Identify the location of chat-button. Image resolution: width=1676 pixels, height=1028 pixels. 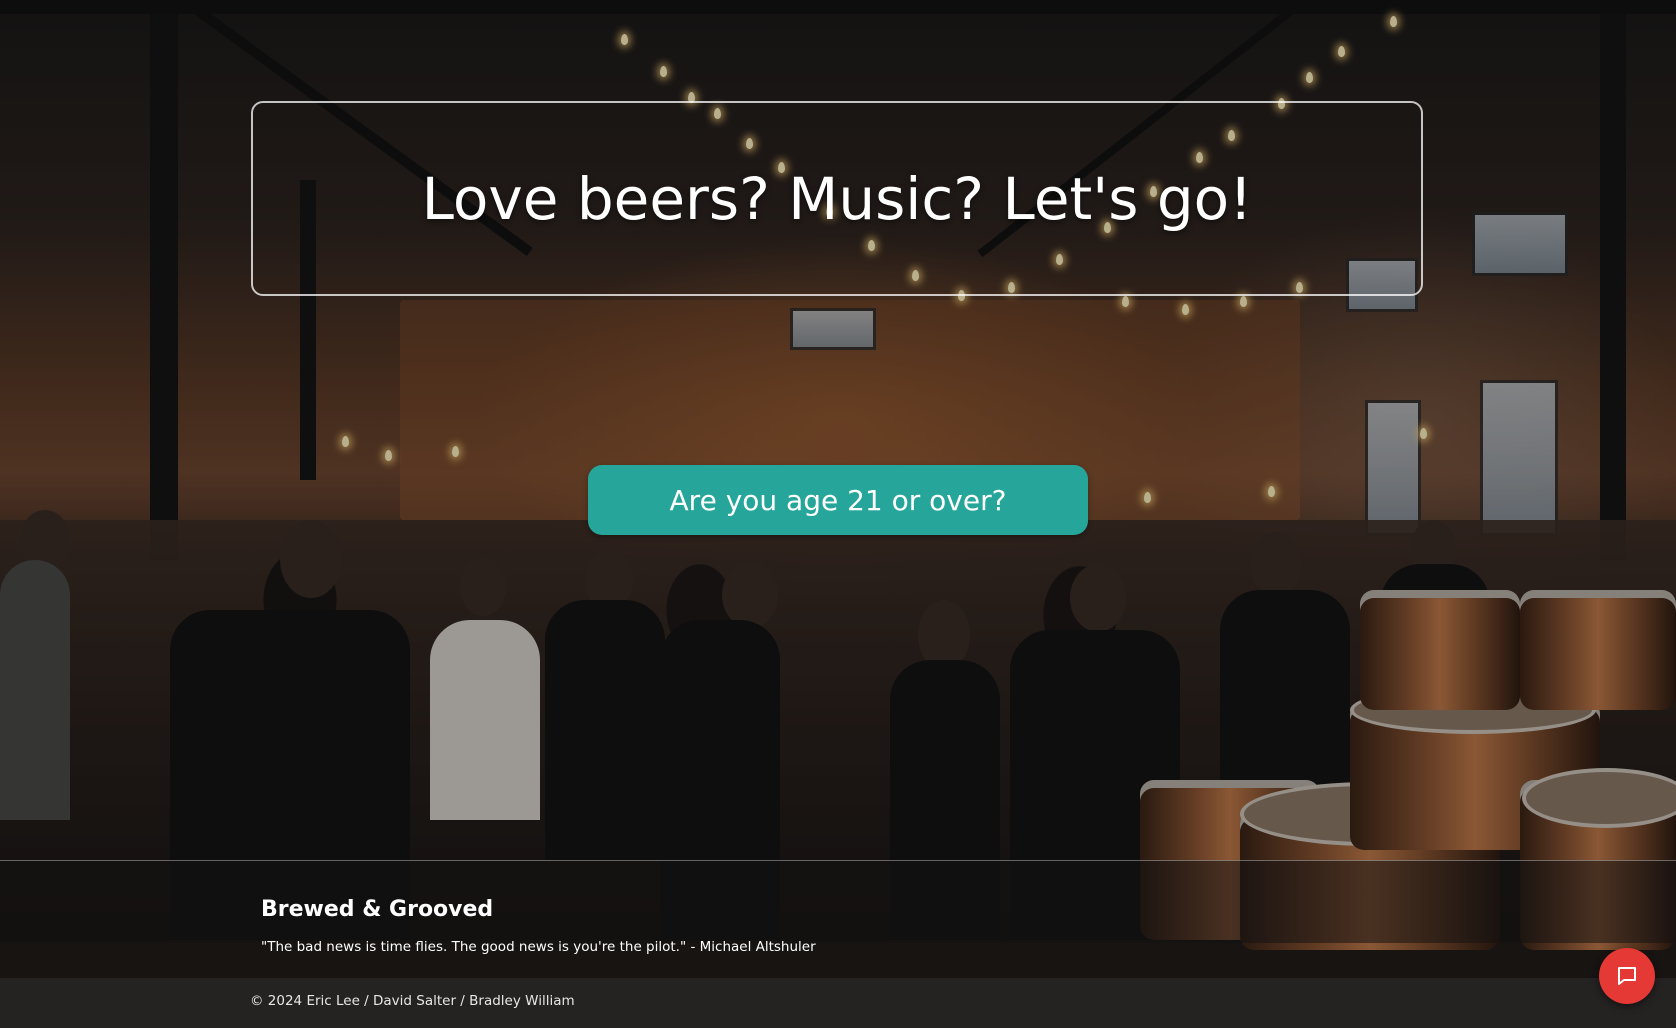
(1627, 976).